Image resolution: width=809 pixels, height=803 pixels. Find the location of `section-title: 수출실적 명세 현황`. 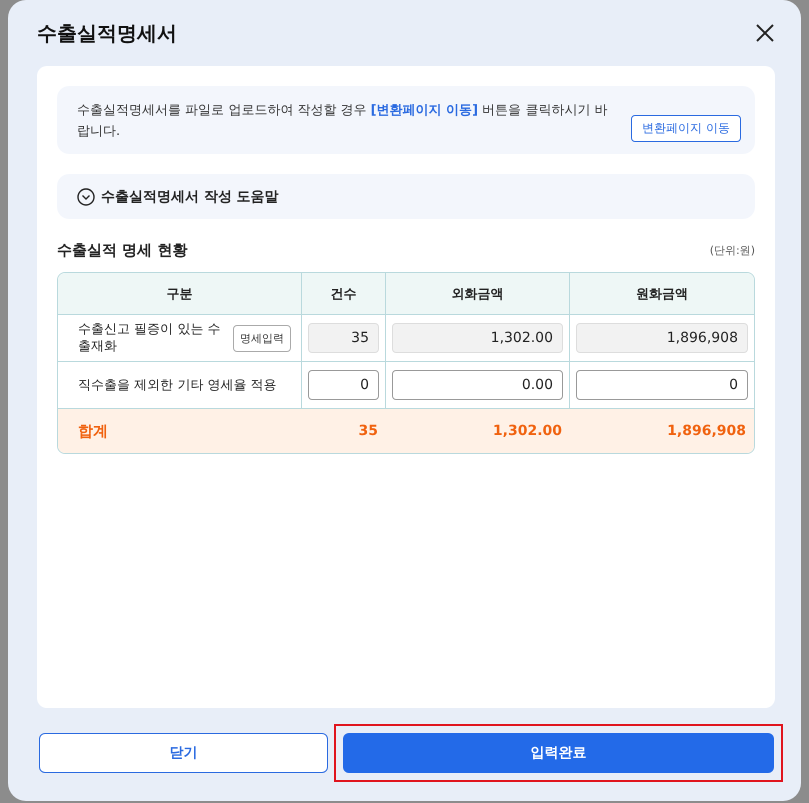

section-title: 수출실적 명세 현황 is located at coordinates (122, 250).